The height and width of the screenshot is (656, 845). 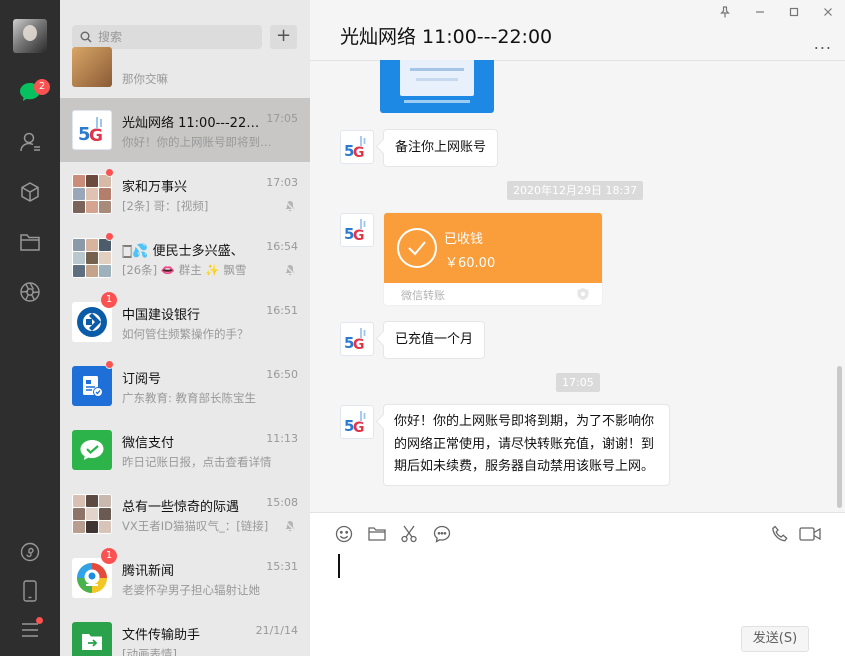 I want to click on chat-name: 腾讯新闻, so click(x=148, y=571).